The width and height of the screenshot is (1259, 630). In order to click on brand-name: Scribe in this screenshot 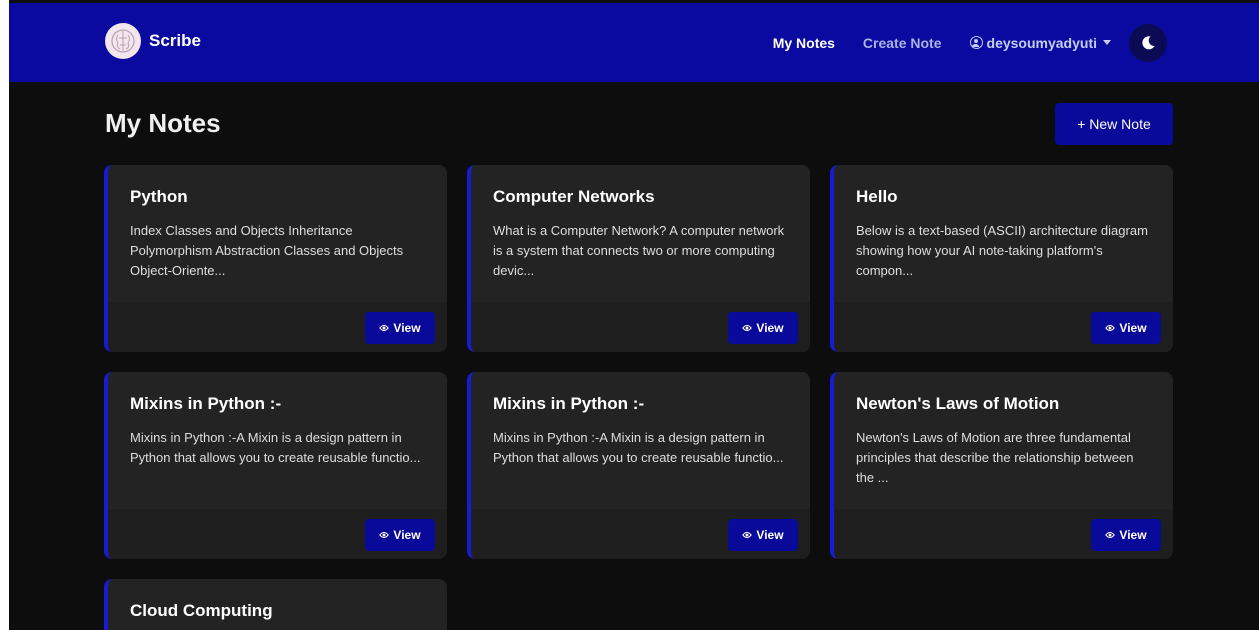, I will do `click(175, 40)`.